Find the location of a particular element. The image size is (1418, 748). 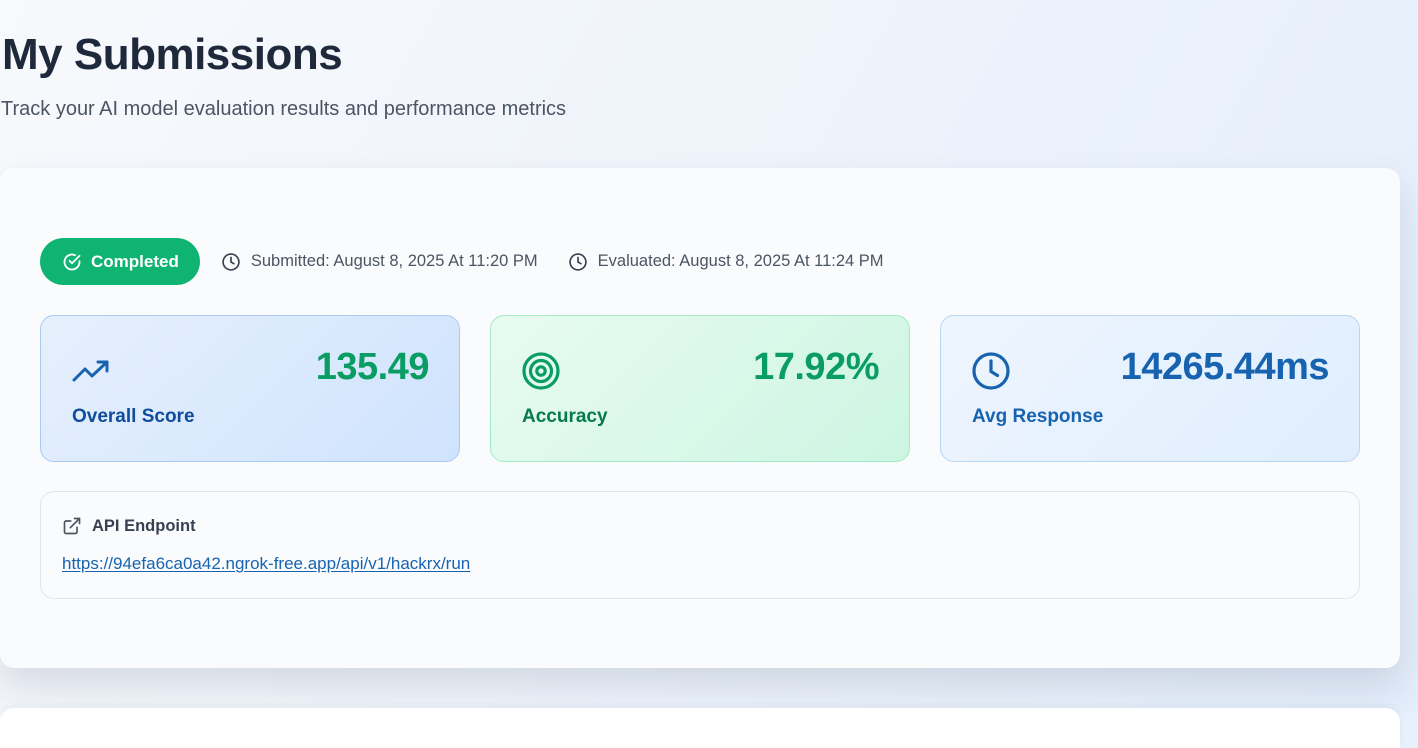

api-endpoint-header: API Endpoint is located at coordinates (129, 526).